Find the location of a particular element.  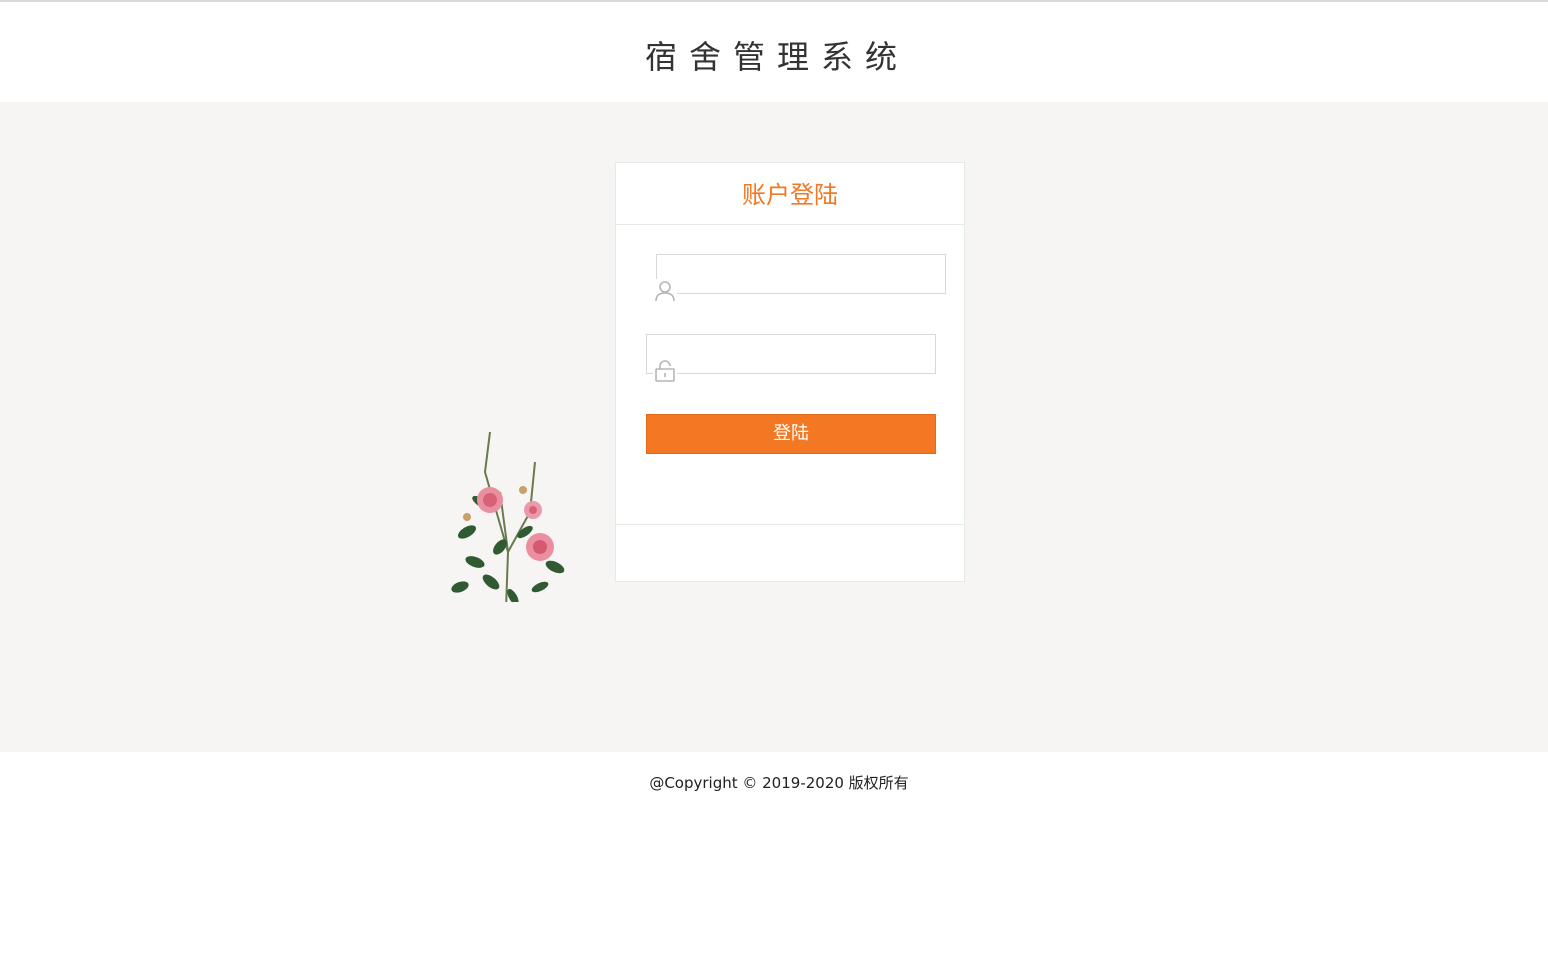

username-field is located at coordinates (799, 278).